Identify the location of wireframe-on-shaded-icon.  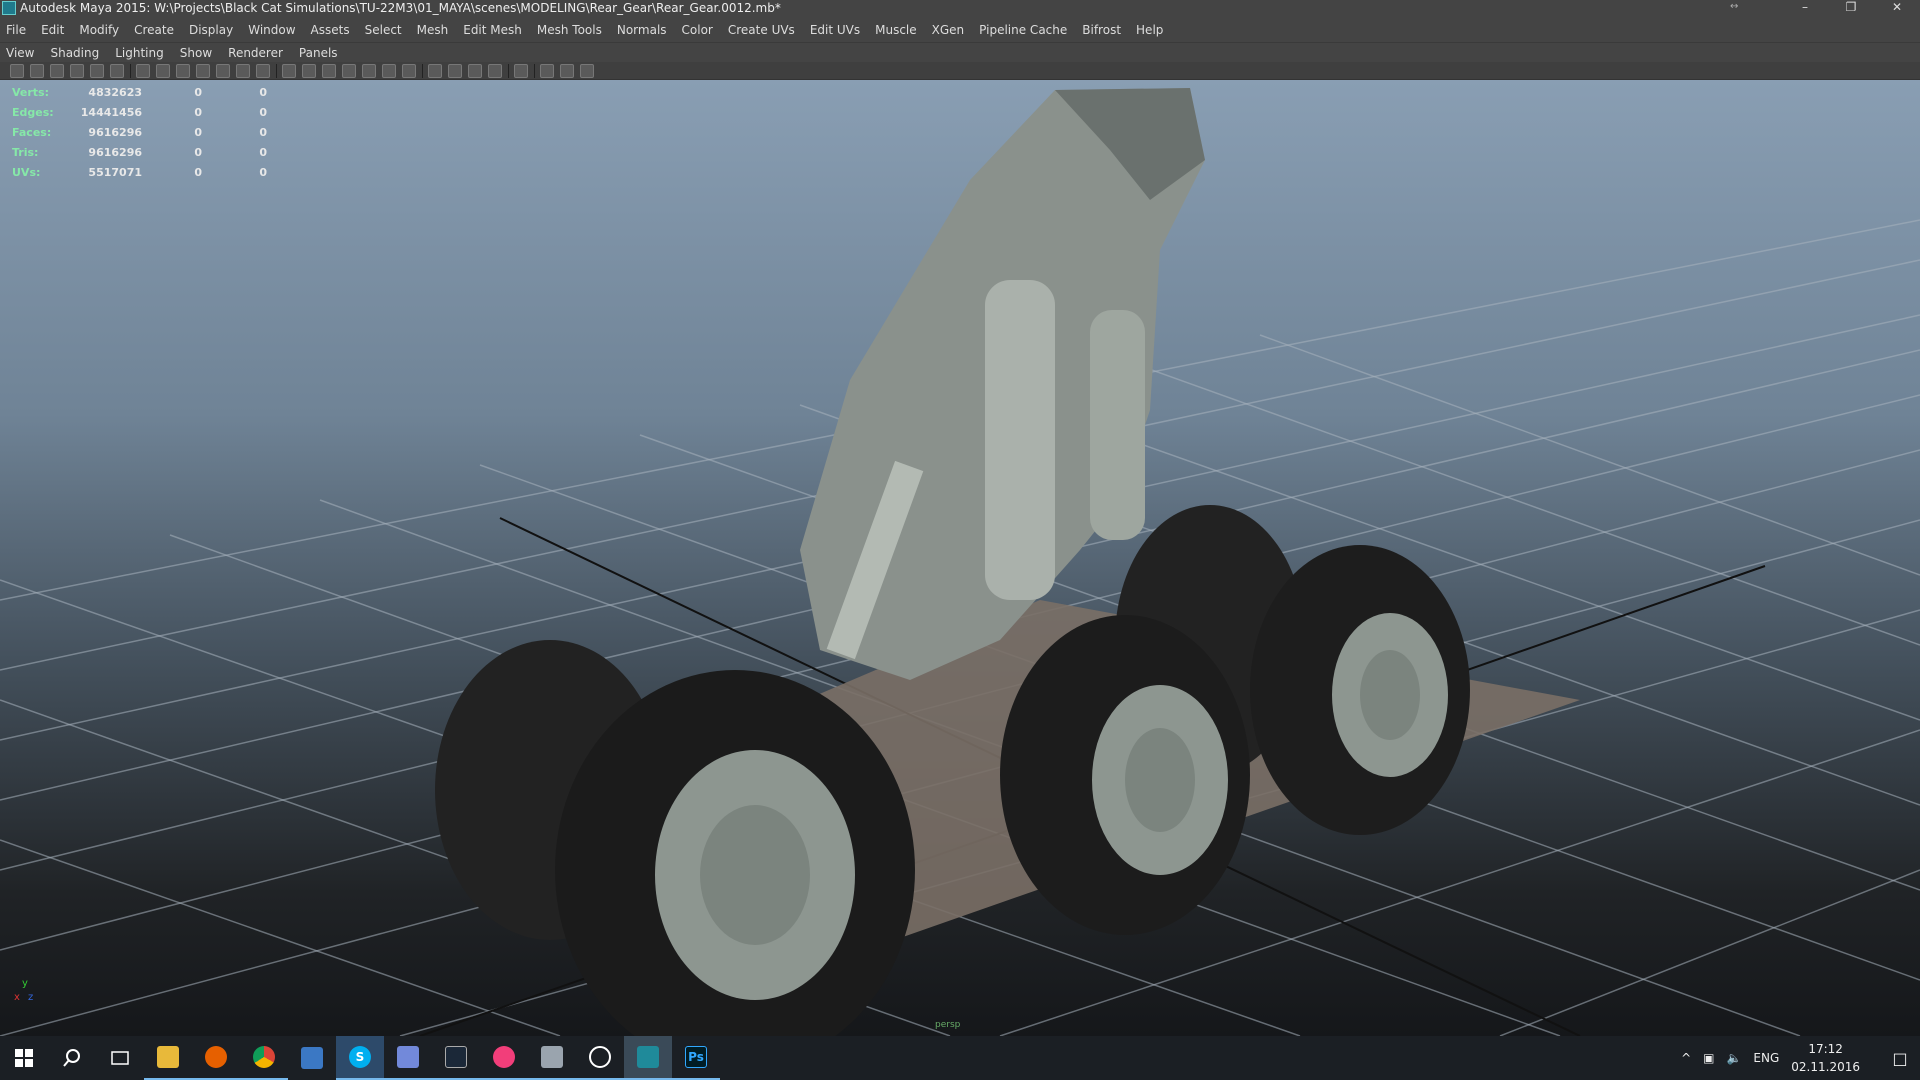
(329, 70).